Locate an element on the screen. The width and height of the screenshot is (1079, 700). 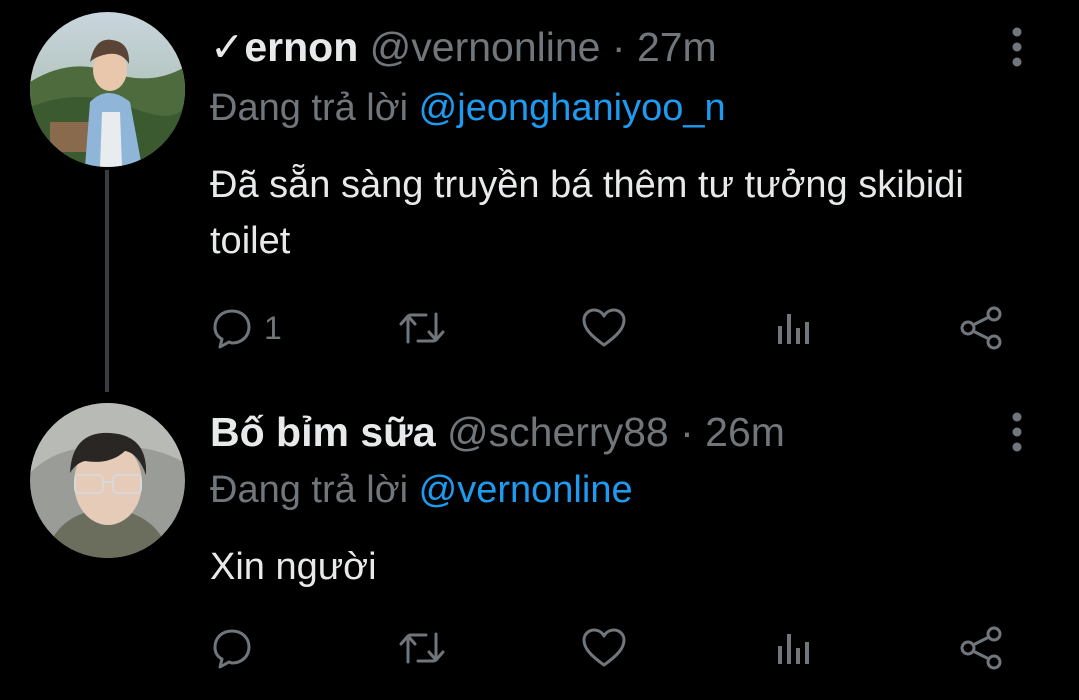
tweet-header: ✓ernon @vernonline · 27m is located at coordinates (599, 47).